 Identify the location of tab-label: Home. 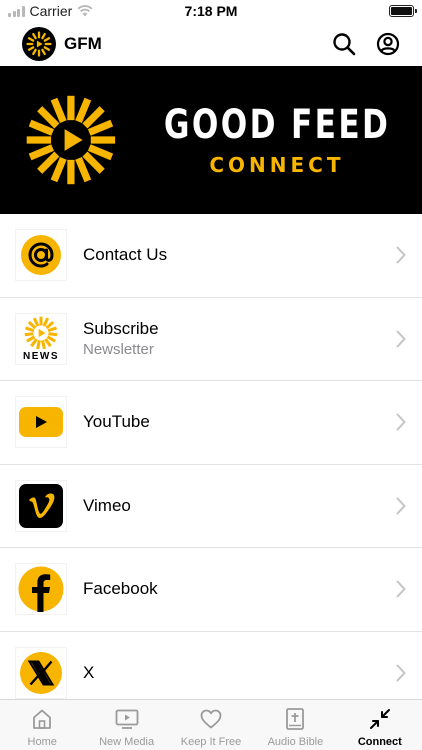
(42, 742).